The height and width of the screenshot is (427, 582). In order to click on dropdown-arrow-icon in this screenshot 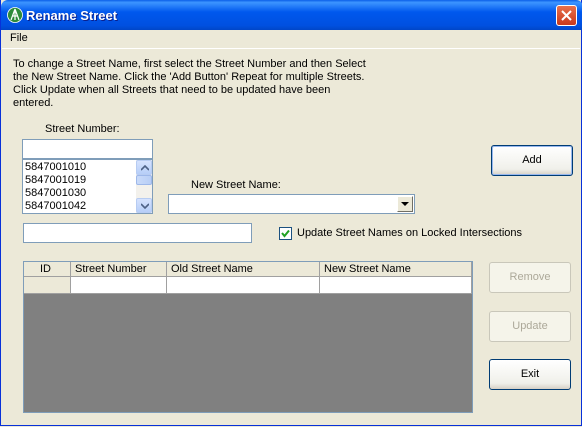, I will do `click(405, 204)`.